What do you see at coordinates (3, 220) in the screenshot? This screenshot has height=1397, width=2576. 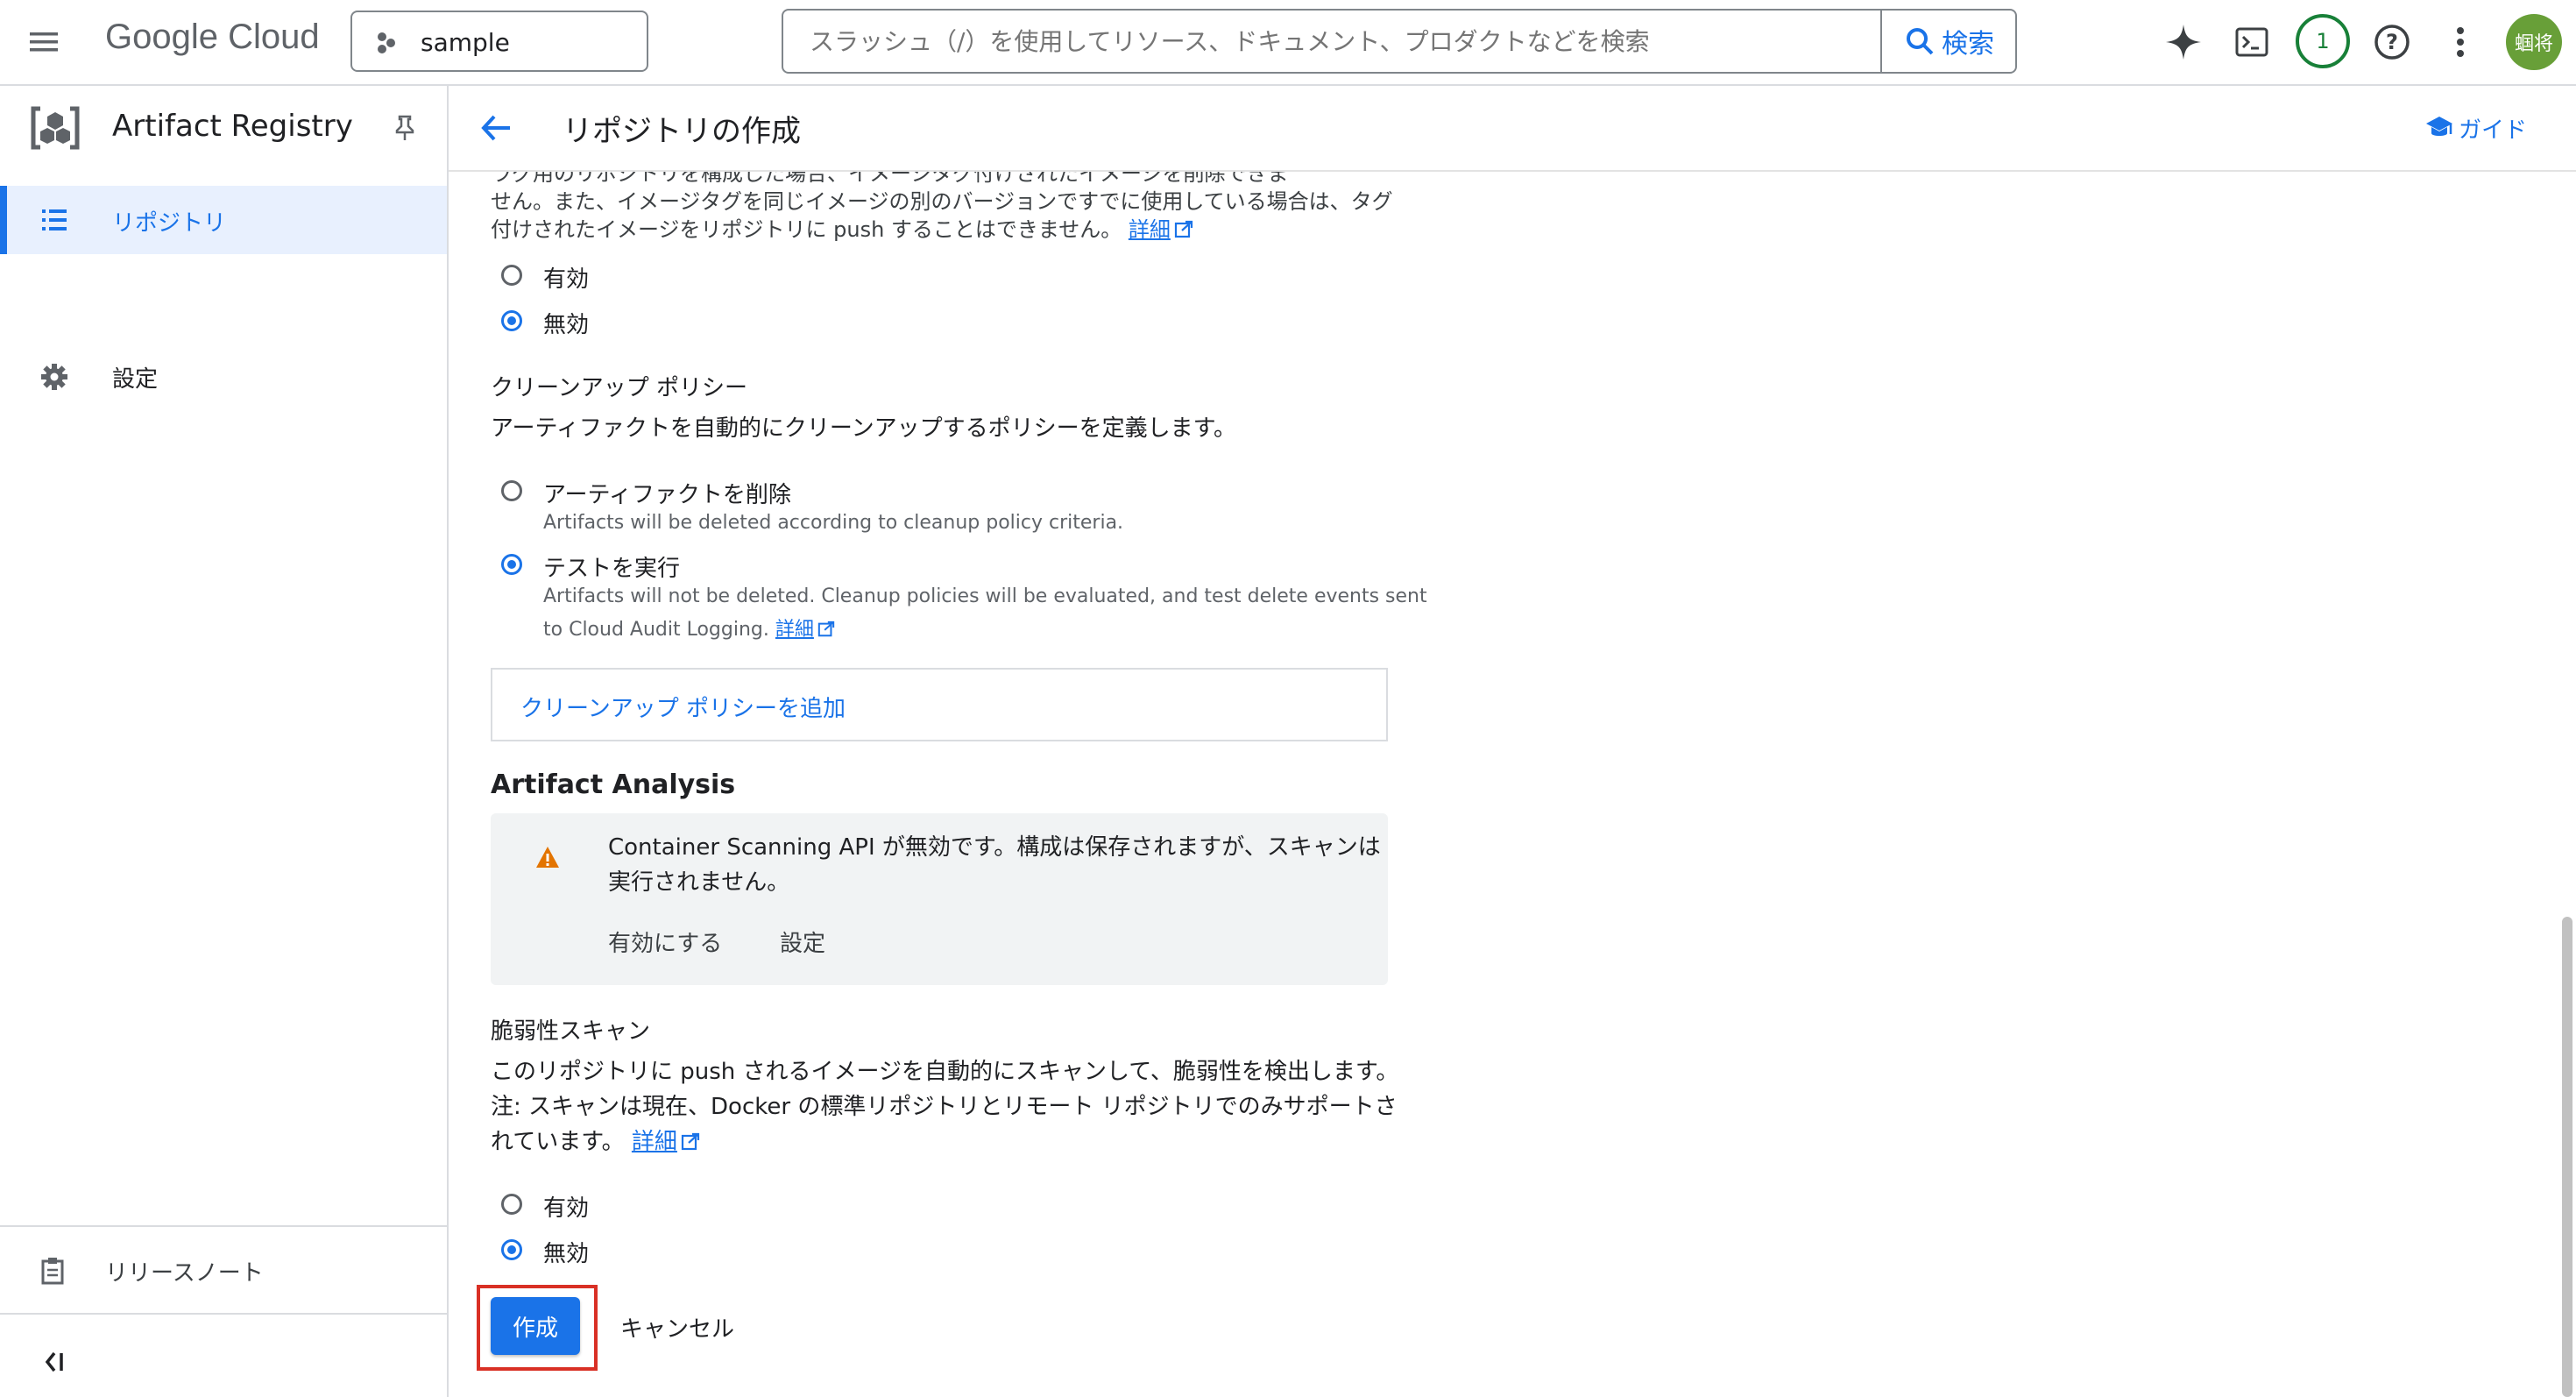 I see `active-indicator` at bounding box center [3, 220].